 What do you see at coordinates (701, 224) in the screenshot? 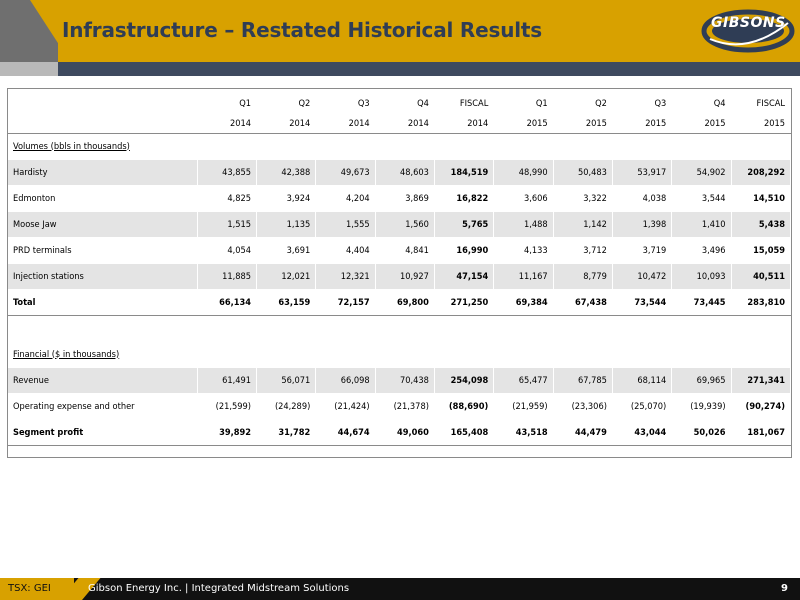
I see `value-cell: 1,410` at bounding box center [701, 224].